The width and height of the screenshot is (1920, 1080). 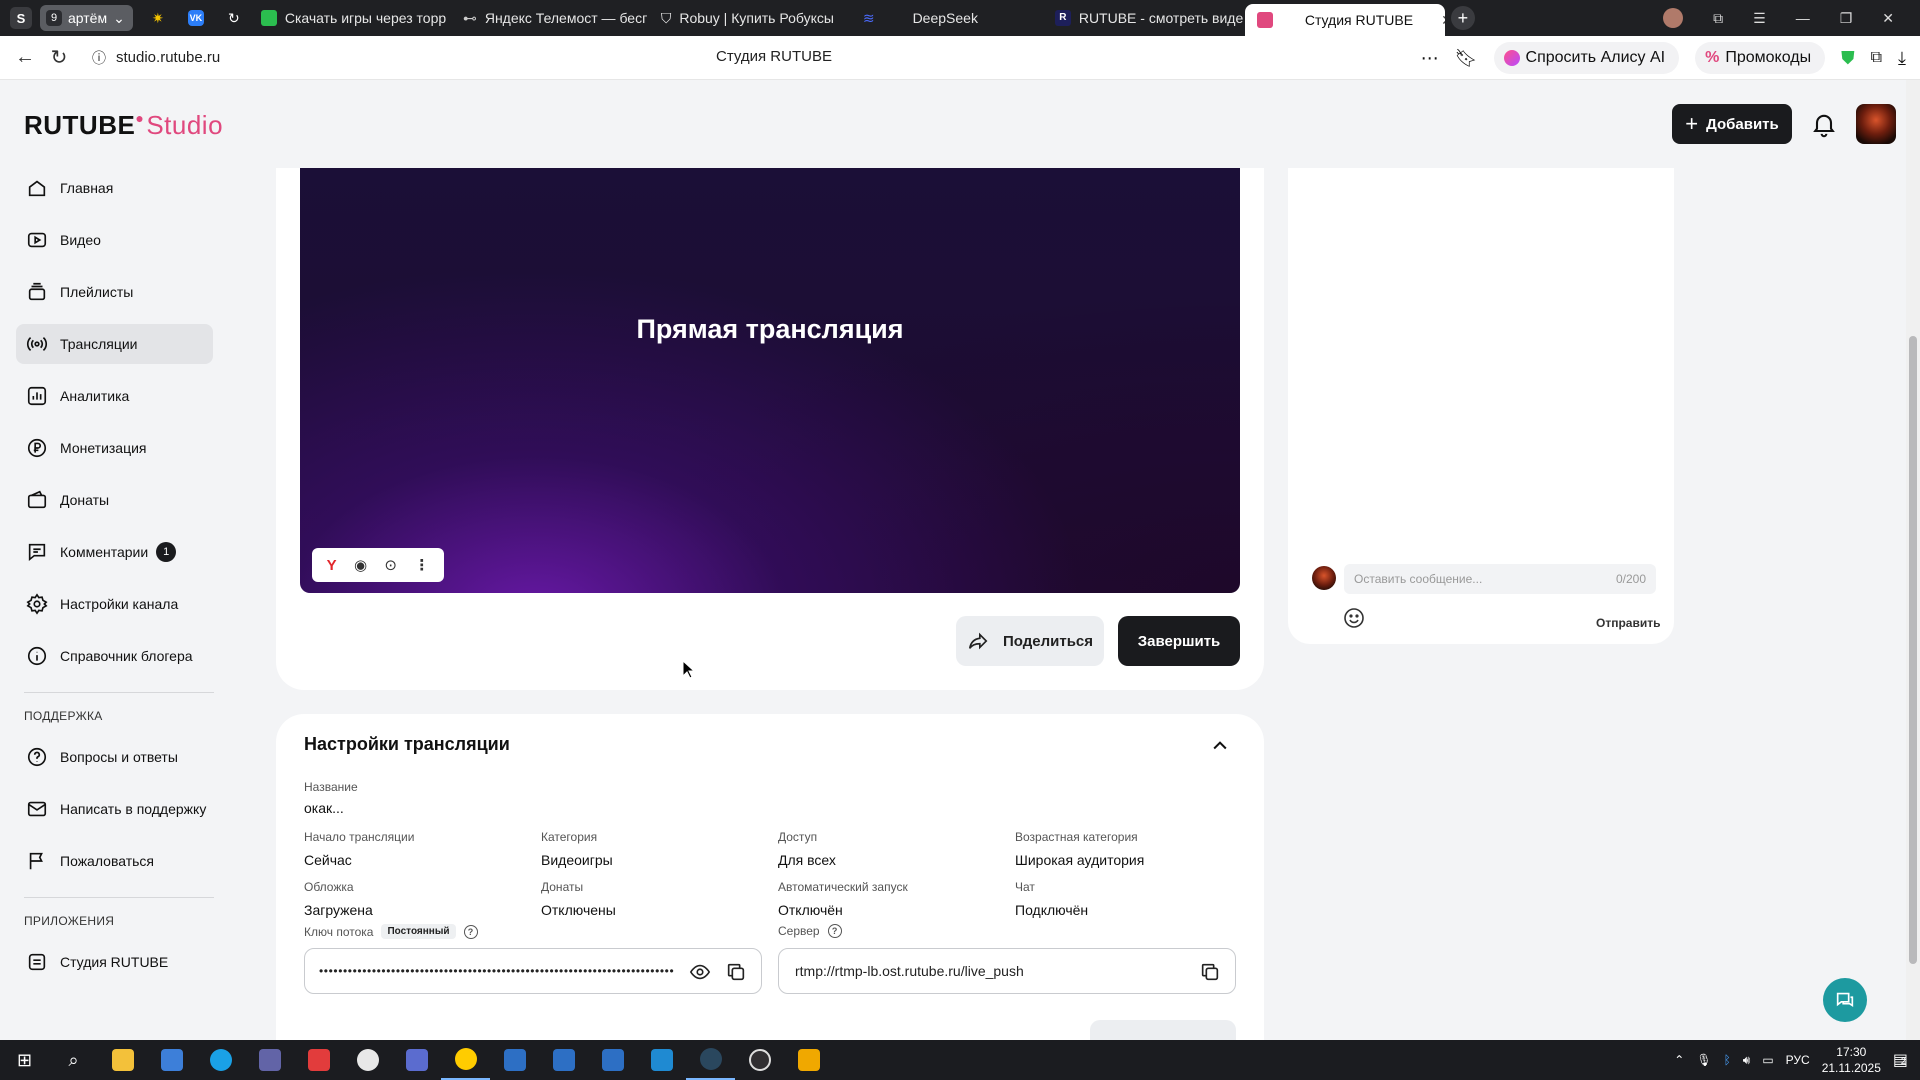 What do you see at coordinates (1888, 18) in the screenshot?
I see `close-window-icon: ✕` at bounding box center [1888, 18].